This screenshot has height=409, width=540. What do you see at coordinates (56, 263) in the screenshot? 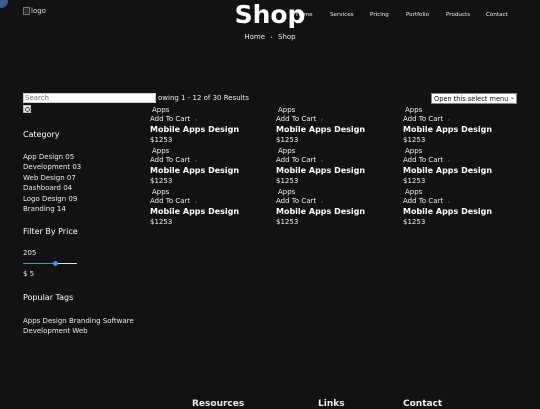
I see `slider-thumb` at bounding box center [56, 263].